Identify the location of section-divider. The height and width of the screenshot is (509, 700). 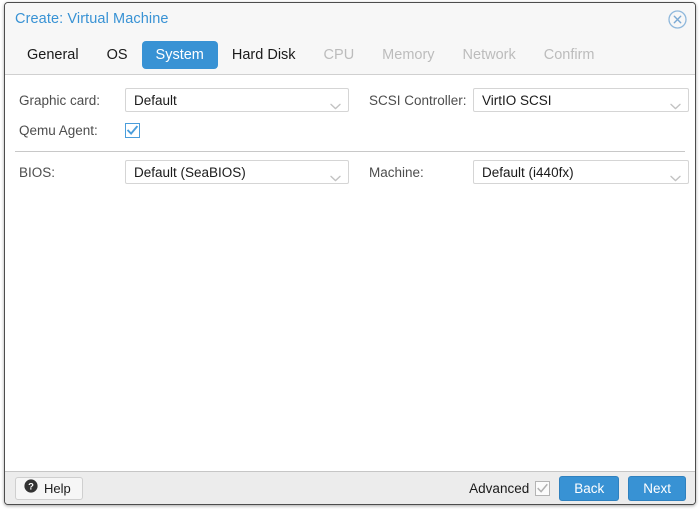
(350, 151).